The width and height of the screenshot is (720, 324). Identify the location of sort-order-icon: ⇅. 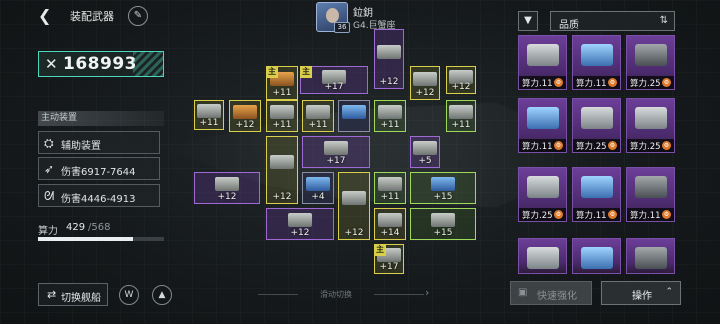
(663, 20).